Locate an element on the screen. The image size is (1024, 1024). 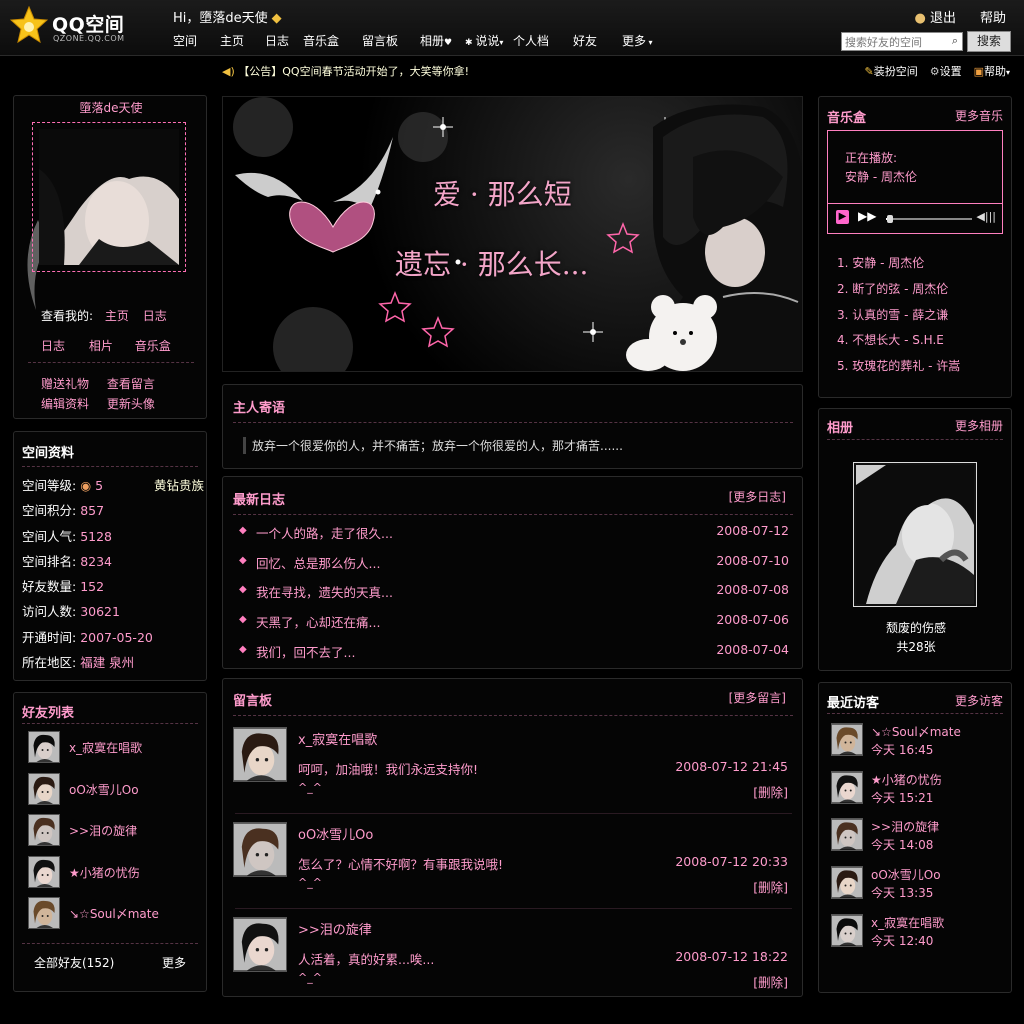
guest-name: >>泪の旋律 is located at coordinates (335, 928).